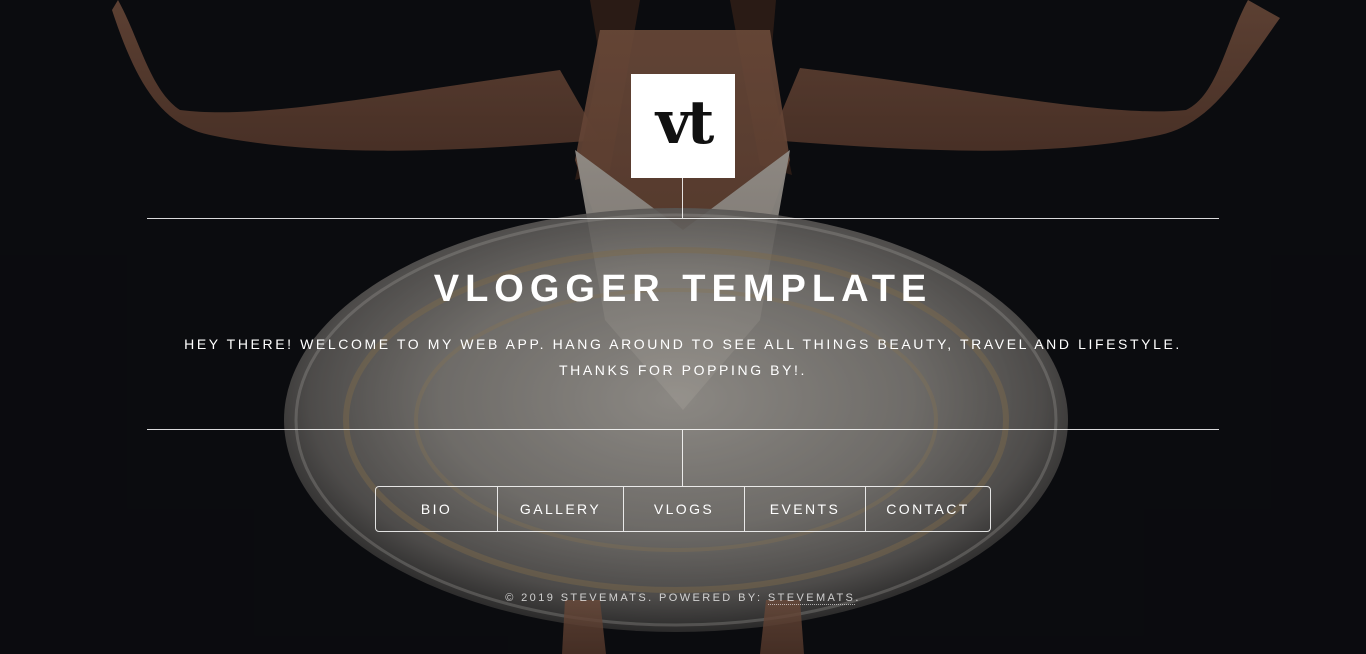 The width and height of the screenshot is (1366, 654). I want to click on main-nav: BIO GALLERY VLOGS EVENTS CONTACT, so click(683, 509).